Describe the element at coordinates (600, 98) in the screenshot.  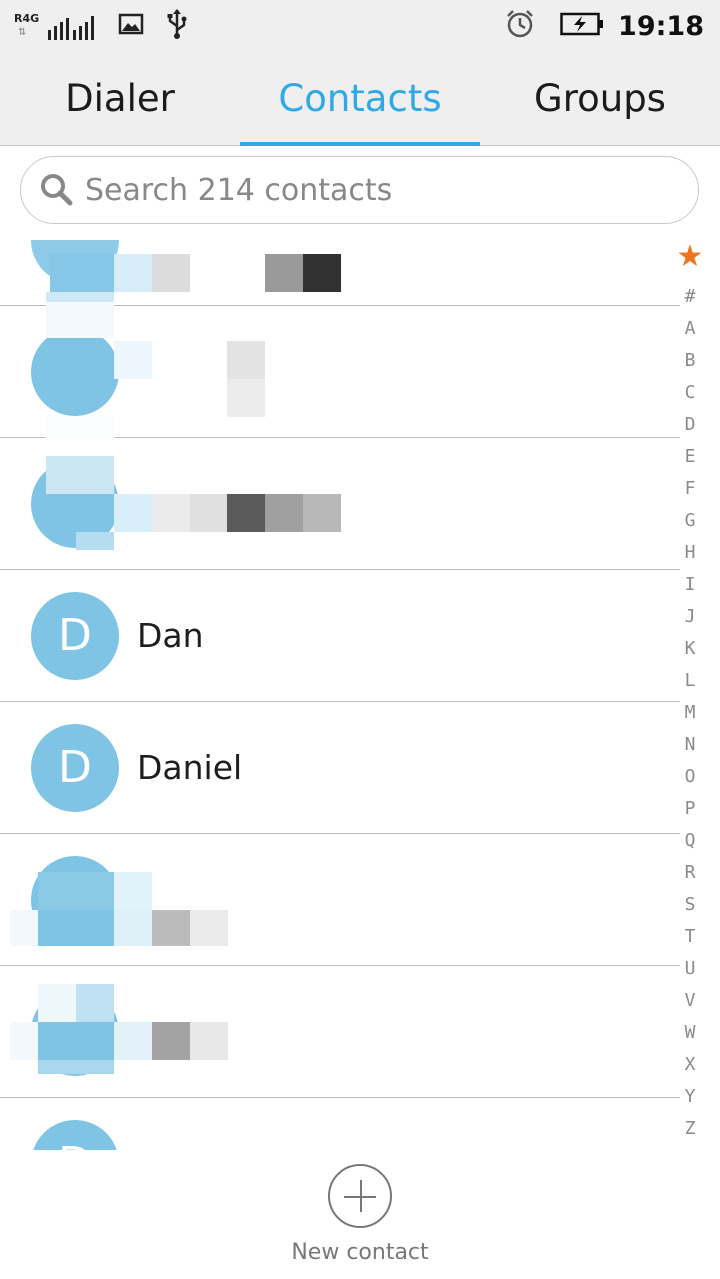
I see `tab-groups: Groups` at that location.